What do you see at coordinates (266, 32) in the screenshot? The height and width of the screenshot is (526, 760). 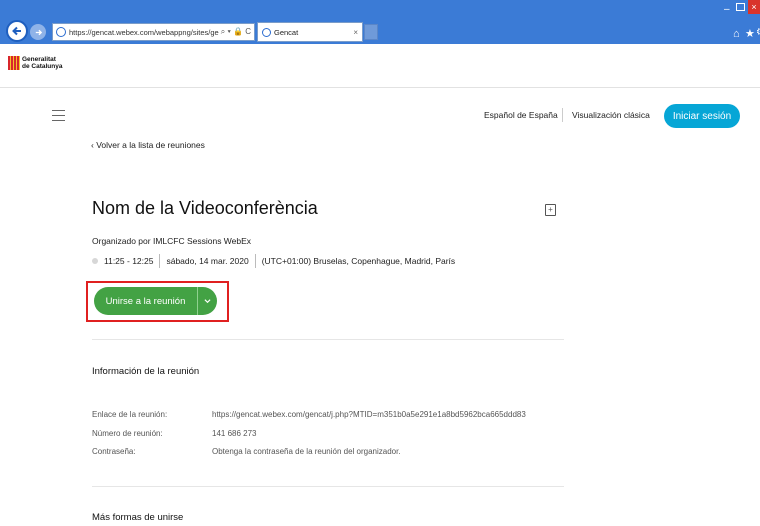 I see `tab-favicon-icon` at bounding box center [266, 32].